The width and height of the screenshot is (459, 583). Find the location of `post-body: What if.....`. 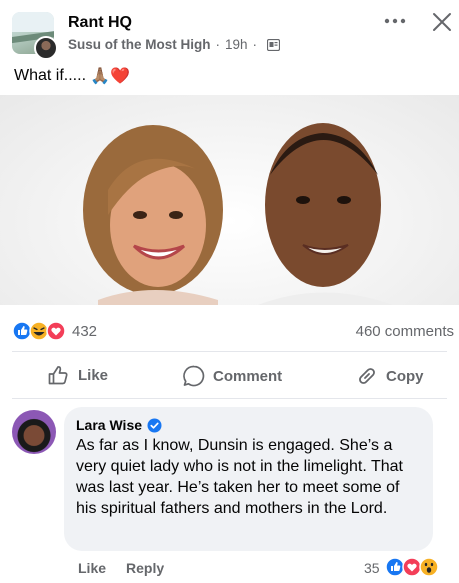

post-body: What if..... is located at coordinates (50, 75).